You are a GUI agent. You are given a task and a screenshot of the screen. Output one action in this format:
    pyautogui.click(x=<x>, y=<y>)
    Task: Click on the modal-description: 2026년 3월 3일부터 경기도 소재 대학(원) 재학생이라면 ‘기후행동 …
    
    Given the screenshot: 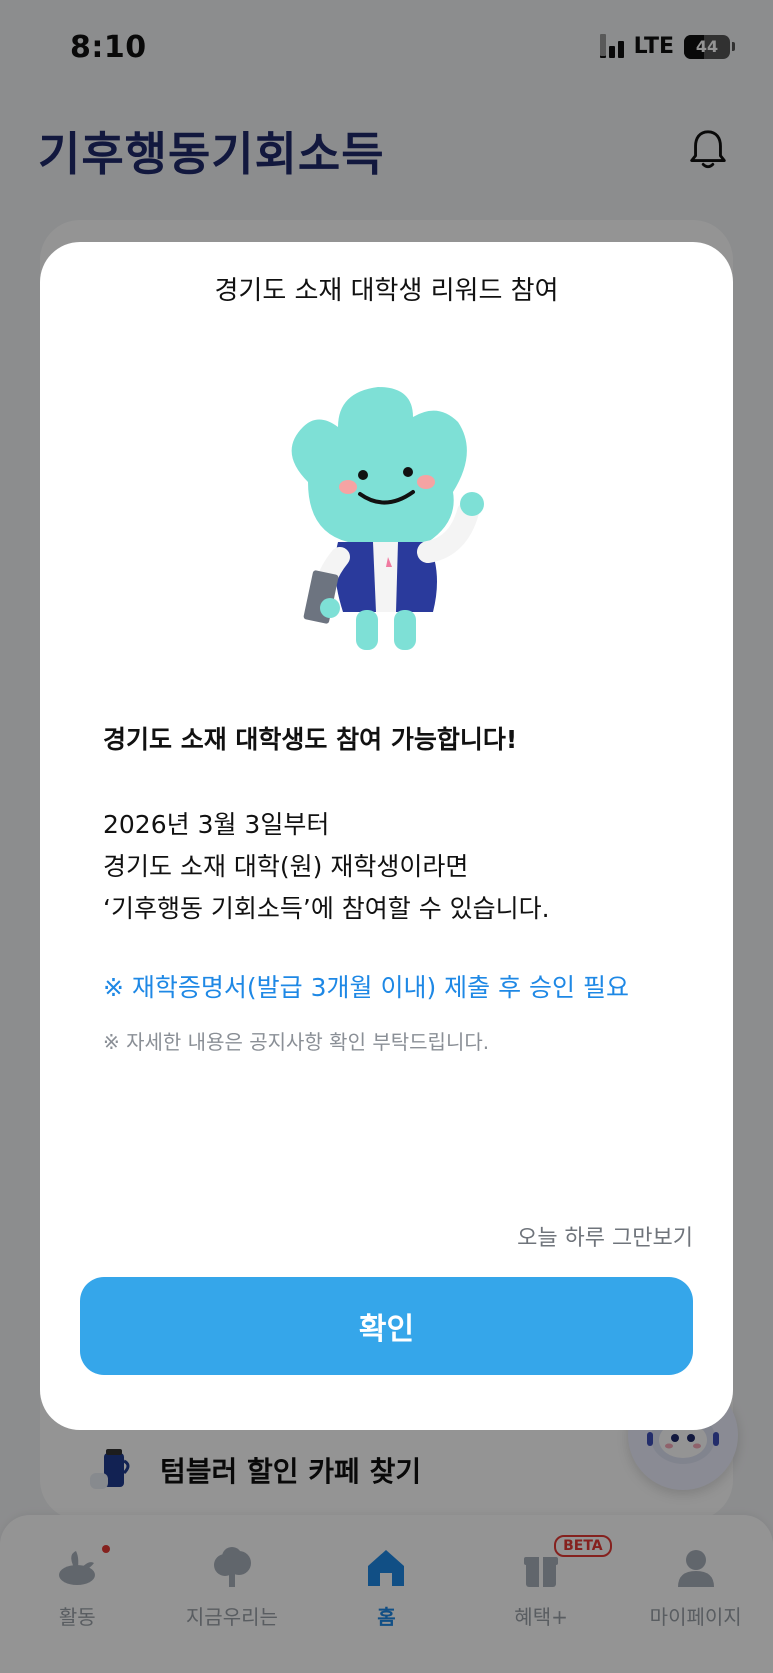 What is the action you would take?
    pyautogui.click(x=393, y=867)
    